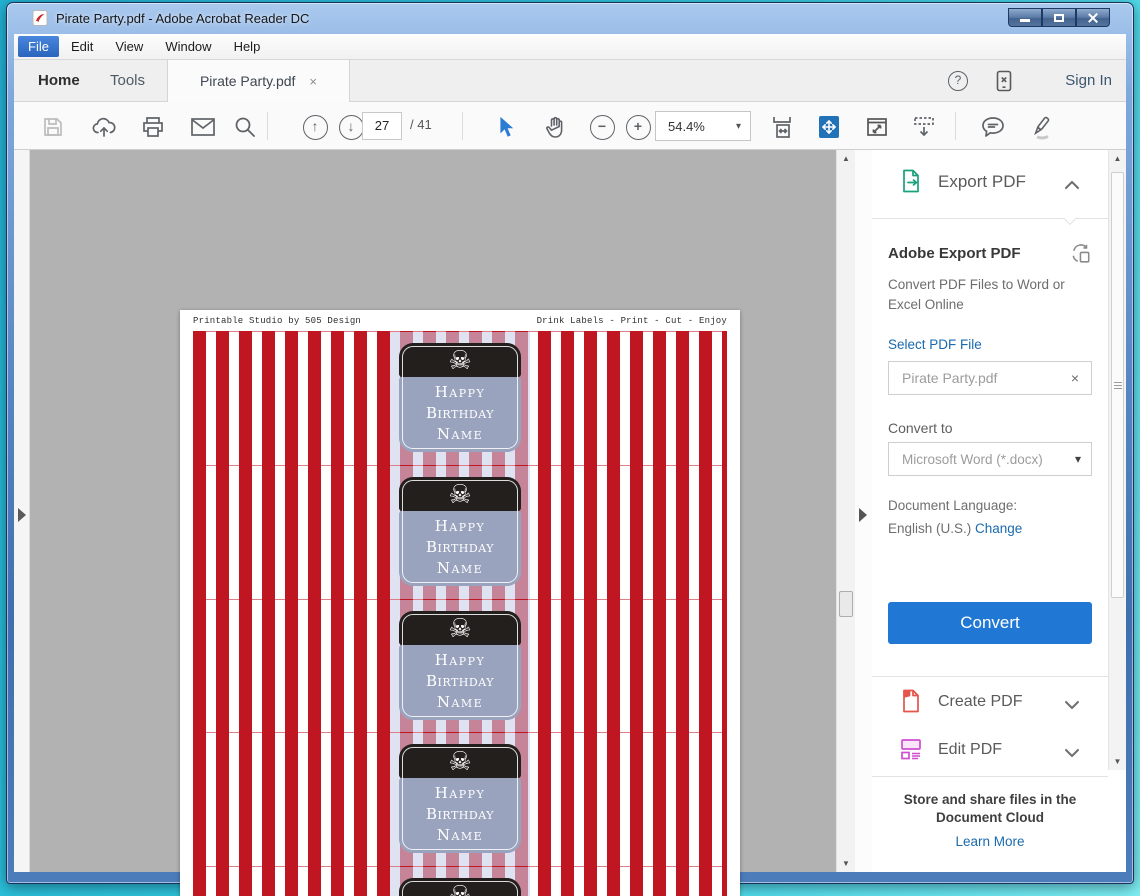  Describe the element at coordinates (782, 127) in the screenshot. I see `fit-width-button` at that location.